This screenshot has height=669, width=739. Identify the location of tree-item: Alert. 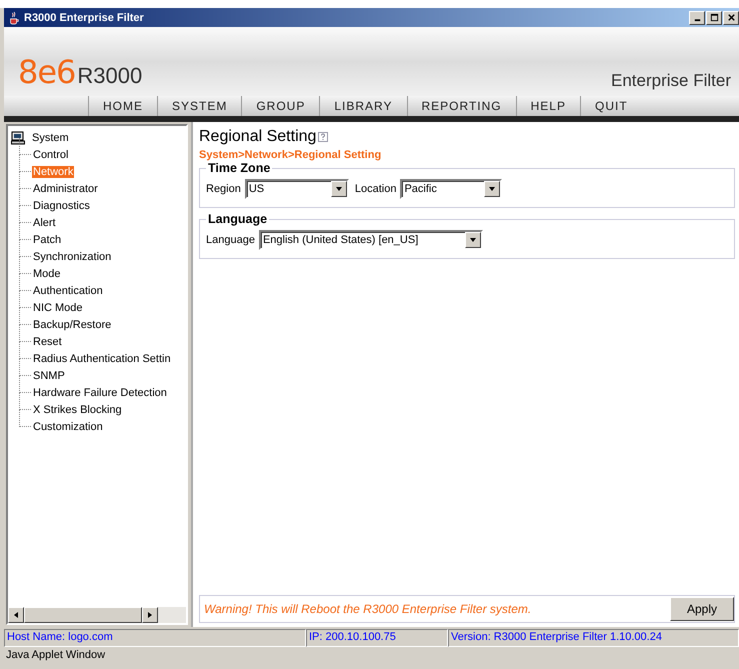
(44, 222).